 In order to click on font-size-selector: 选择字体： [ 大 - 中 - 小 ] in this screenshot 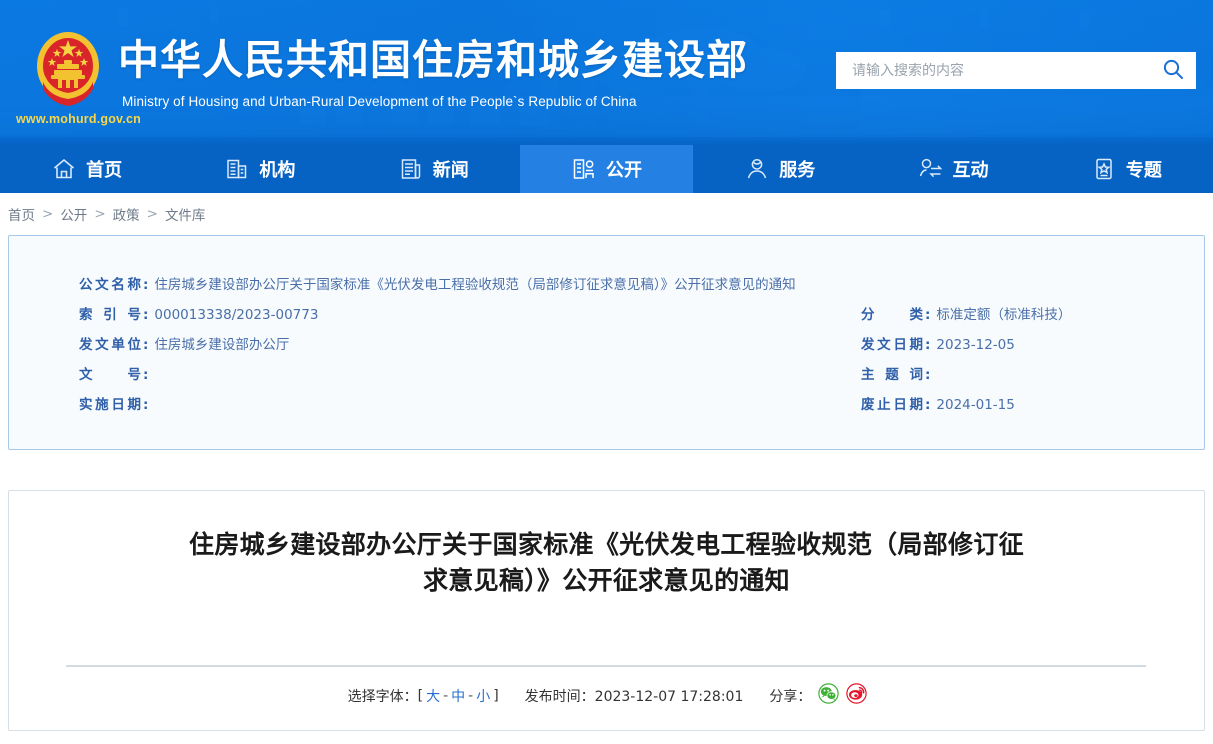, I will do `click(423, 696)`.